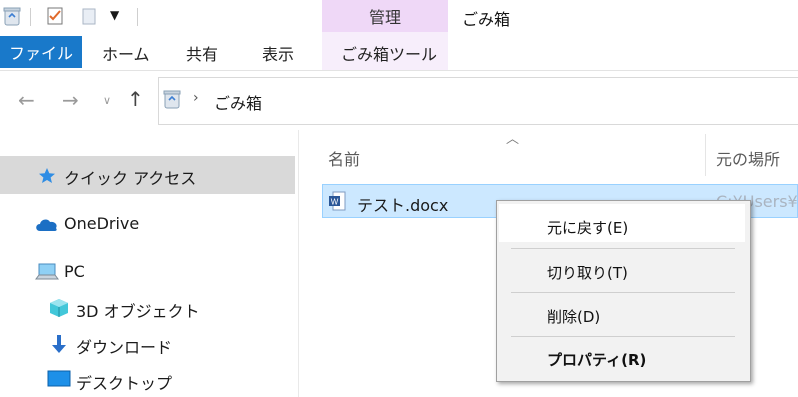 The image size is (798, 397). What do you see at coordinates (278, 53) in the screenshot?
I see `tab-view: 表示` at bounding box center [278, 53].